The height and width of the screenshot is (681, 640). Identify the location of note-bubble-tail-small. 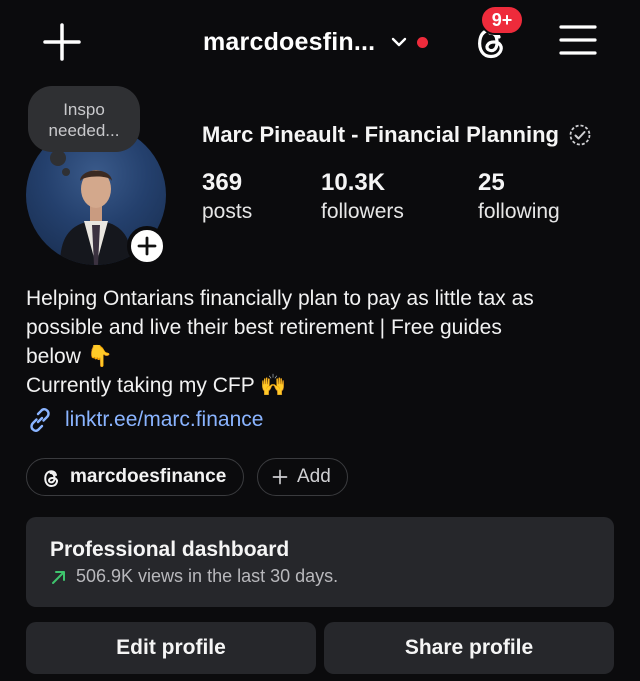
(66, 172).